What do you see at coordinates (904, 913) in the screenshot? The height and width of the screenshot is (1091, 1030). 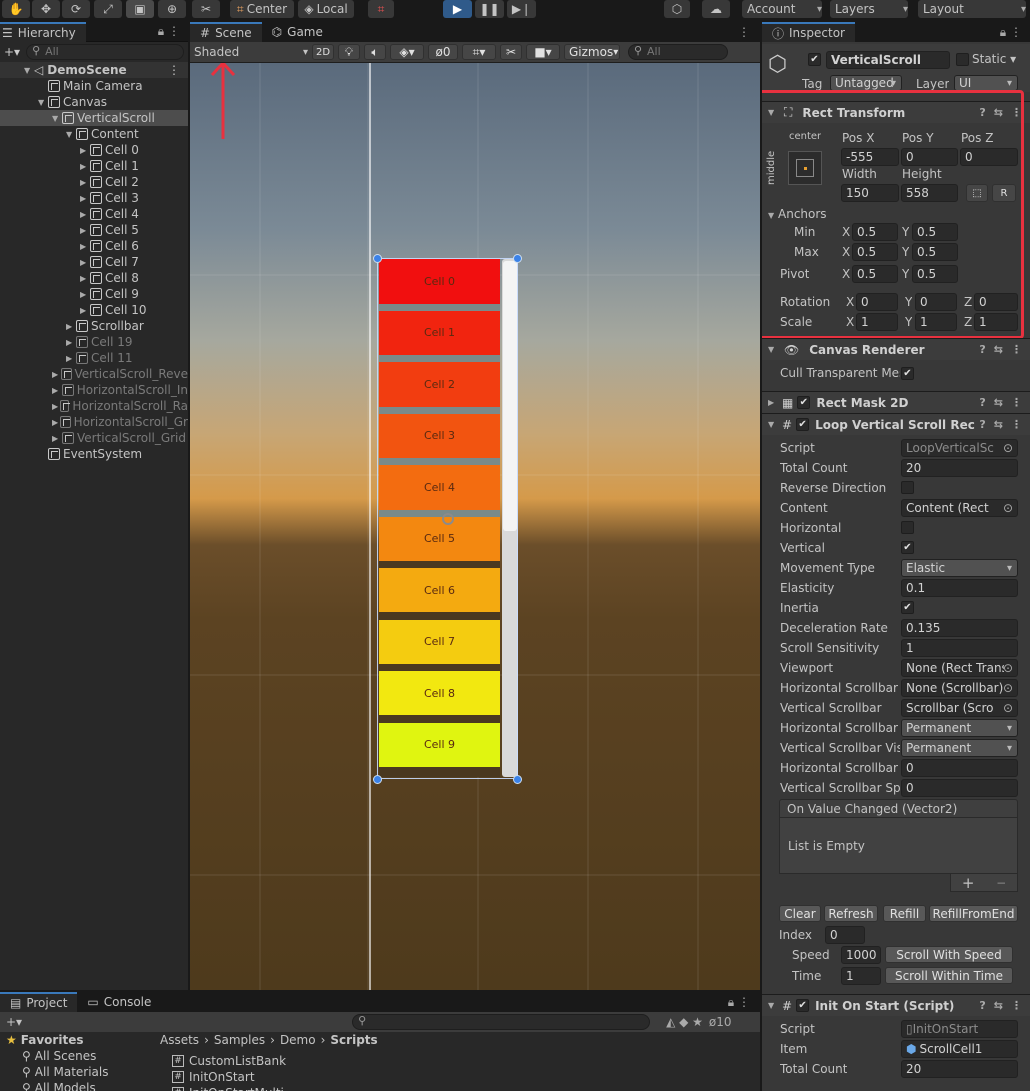 I see `refill-button: Refill` at bounding box center [904, 913].